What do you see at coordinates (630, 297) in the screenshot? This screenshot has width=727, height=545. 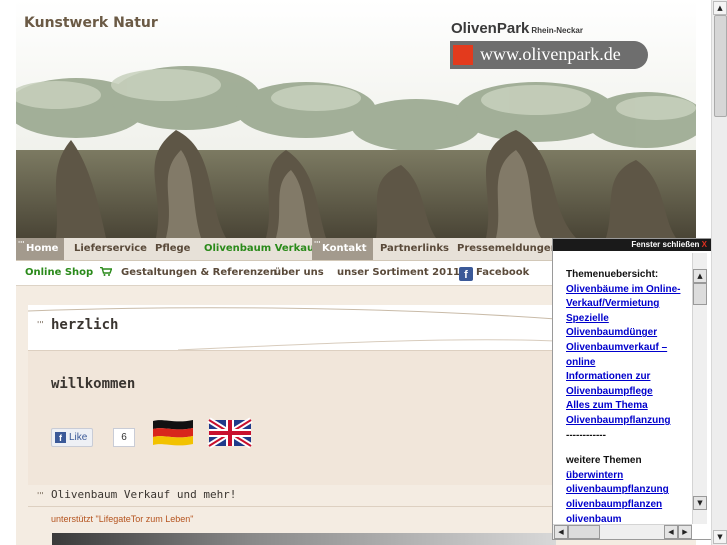 I see `popup-link: Olivenbäume im Online-Verkauf/Vermietung` at bounding box center [630, 297].